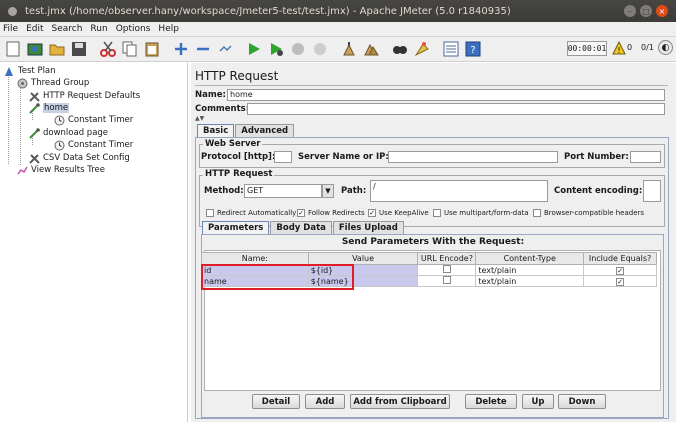 This screenshot has height=422, width=676. What do you see at coordinates (93, 145) in the screenshot?
I see `tree-node-download-timer: Constant Timer` at bounding box center [93, 145].